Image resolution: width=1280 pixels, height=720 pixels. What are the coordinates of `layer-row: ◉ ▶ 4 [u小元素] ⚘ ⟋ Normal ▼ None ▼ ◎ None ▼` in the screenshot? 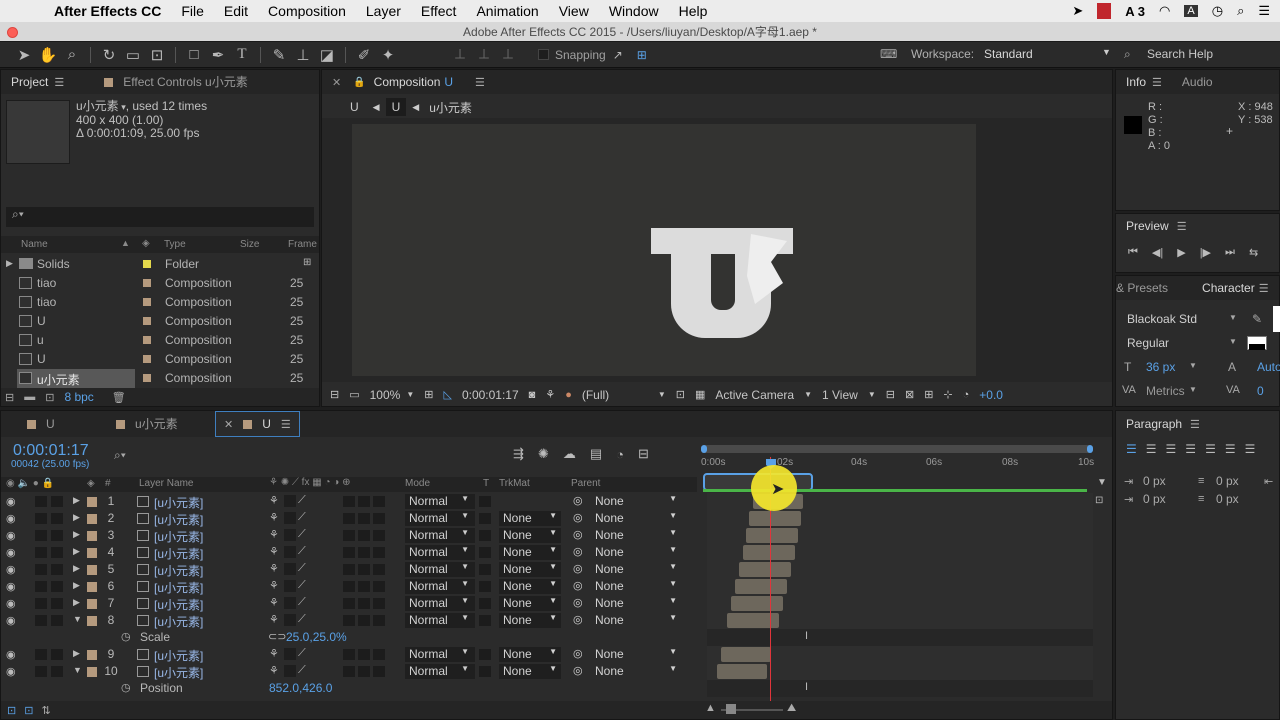 It's located at (551, 552).